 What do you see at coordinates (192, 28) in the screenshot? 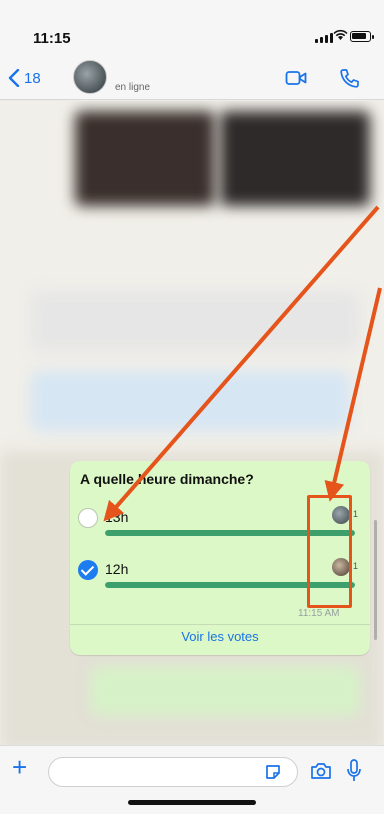
I see `status-bar: 11:15` at bounding box center [192, 28].